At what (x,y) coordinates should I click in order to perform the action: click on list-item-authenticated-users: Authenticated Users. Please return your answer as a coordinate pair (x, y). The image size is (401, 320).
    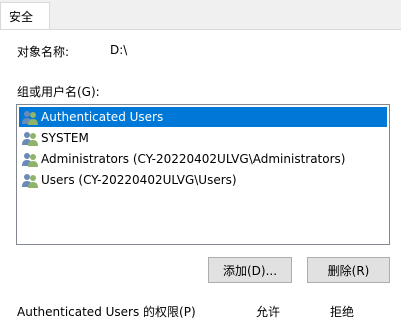
    Looking at the image, I should click on (203, 117).